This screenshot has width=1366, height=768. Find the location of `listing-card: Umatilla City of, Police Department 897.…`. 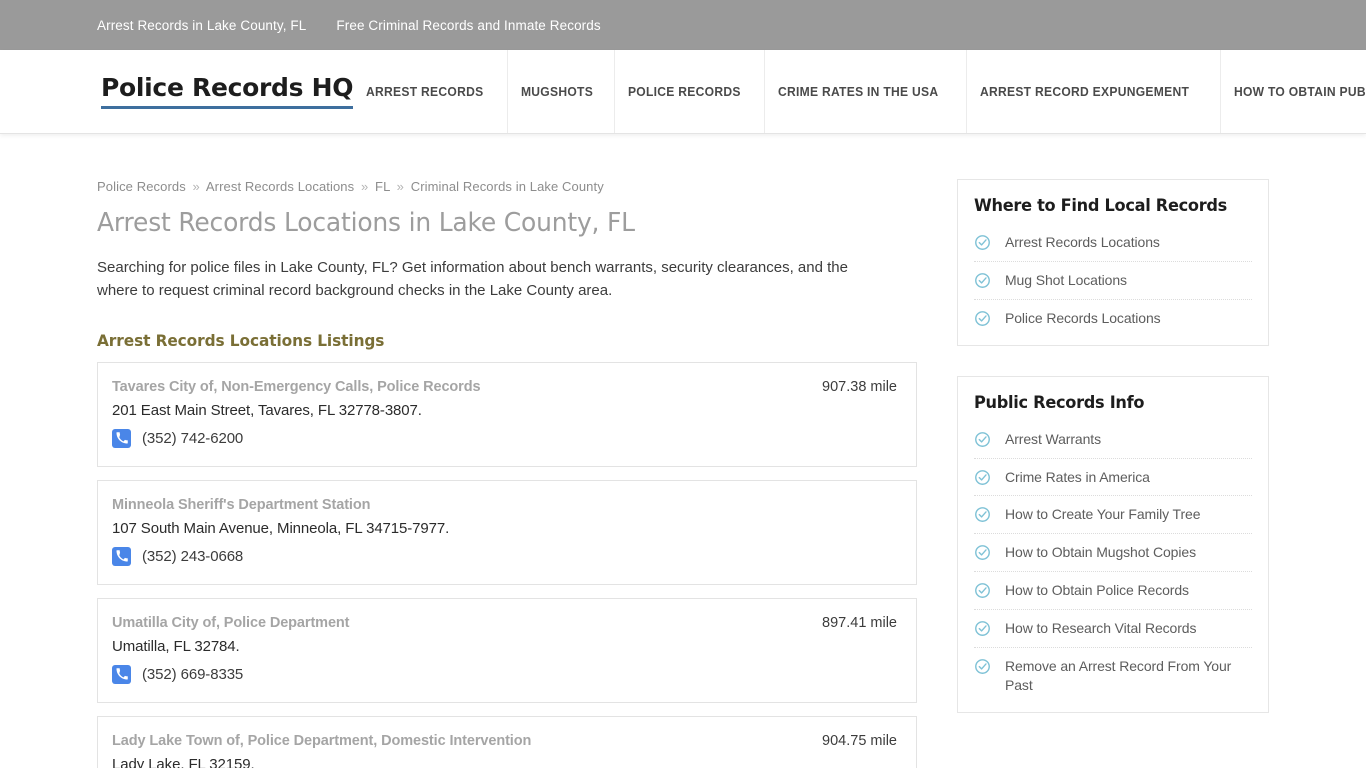

listing-card: Umatilla City of, Police Department 897.… is located at coordinates (507, 650).